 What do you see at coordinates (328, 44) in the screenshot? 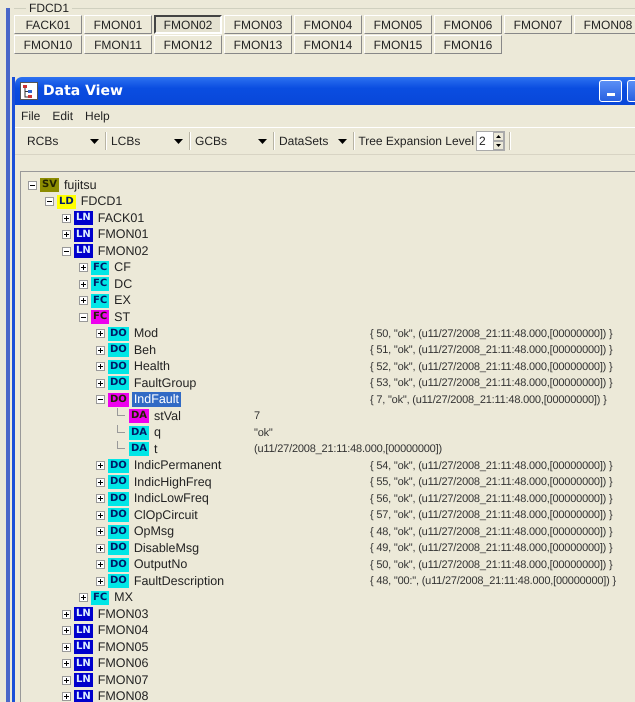
I see `node-button: FMON14` at bounding box center [328, 44].